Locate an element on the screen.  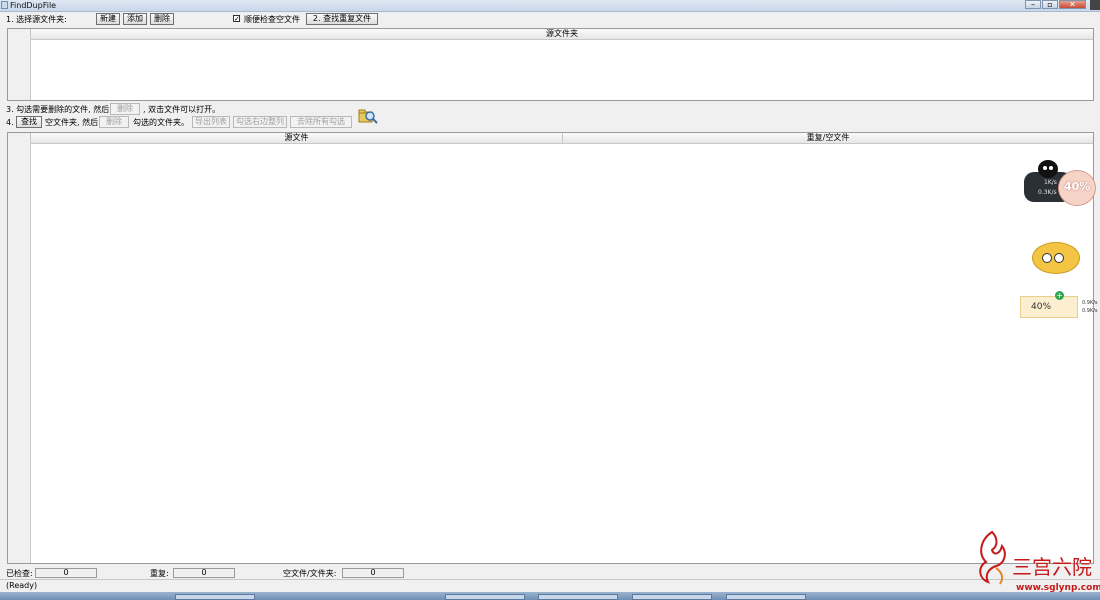
source-list-gutter is located at coordinates (19, 64).